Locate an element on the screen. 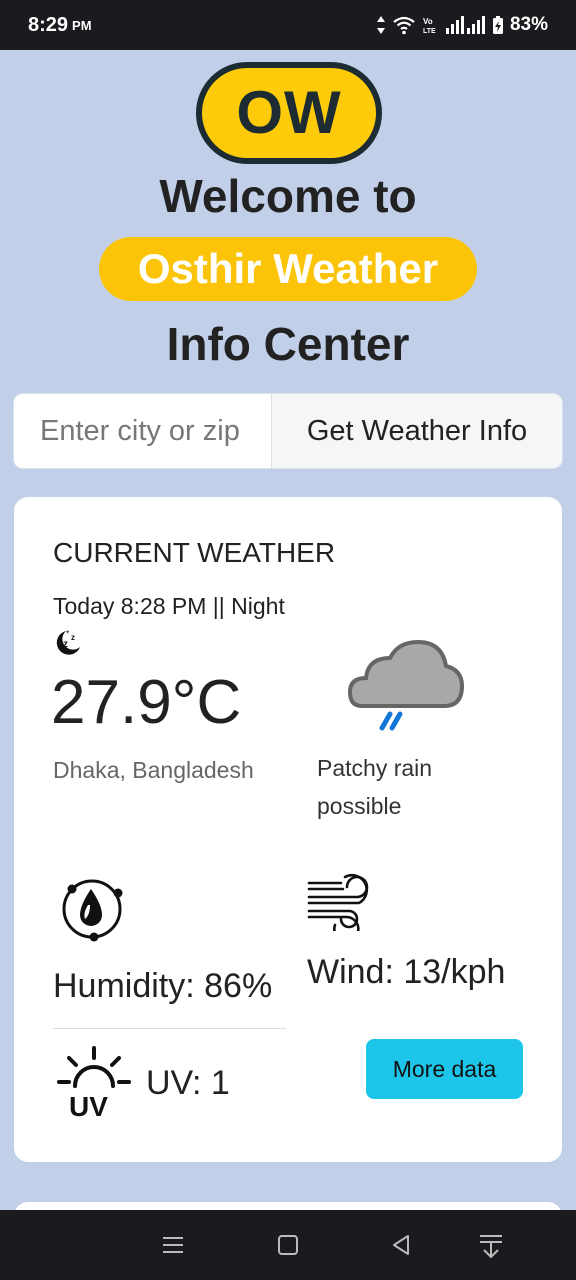 The width and height of the screenshot is (576, 1280). volte-icon: Vo LTE is located at coordinates (429, 26).